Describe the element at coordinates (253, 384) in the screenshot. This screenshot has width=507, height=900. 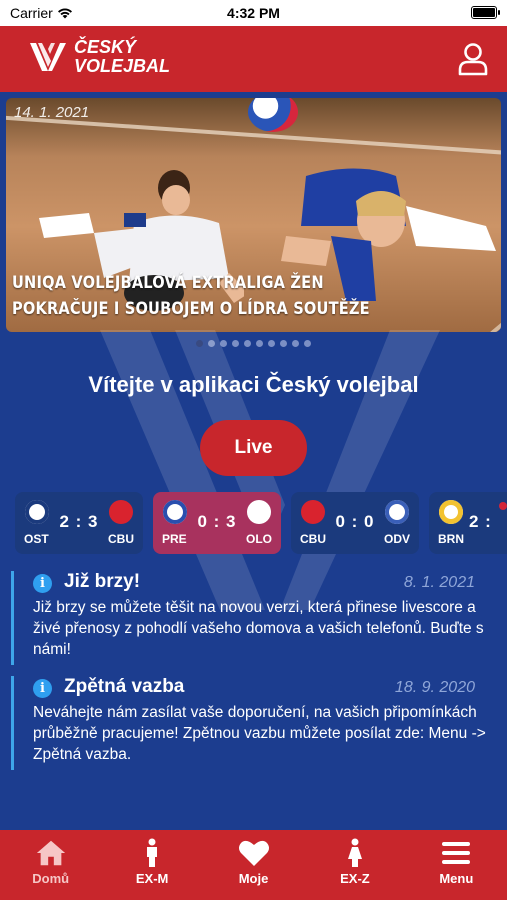
I see `welcome-title: Vítejte v aplikaci Český volejbal` at that location.